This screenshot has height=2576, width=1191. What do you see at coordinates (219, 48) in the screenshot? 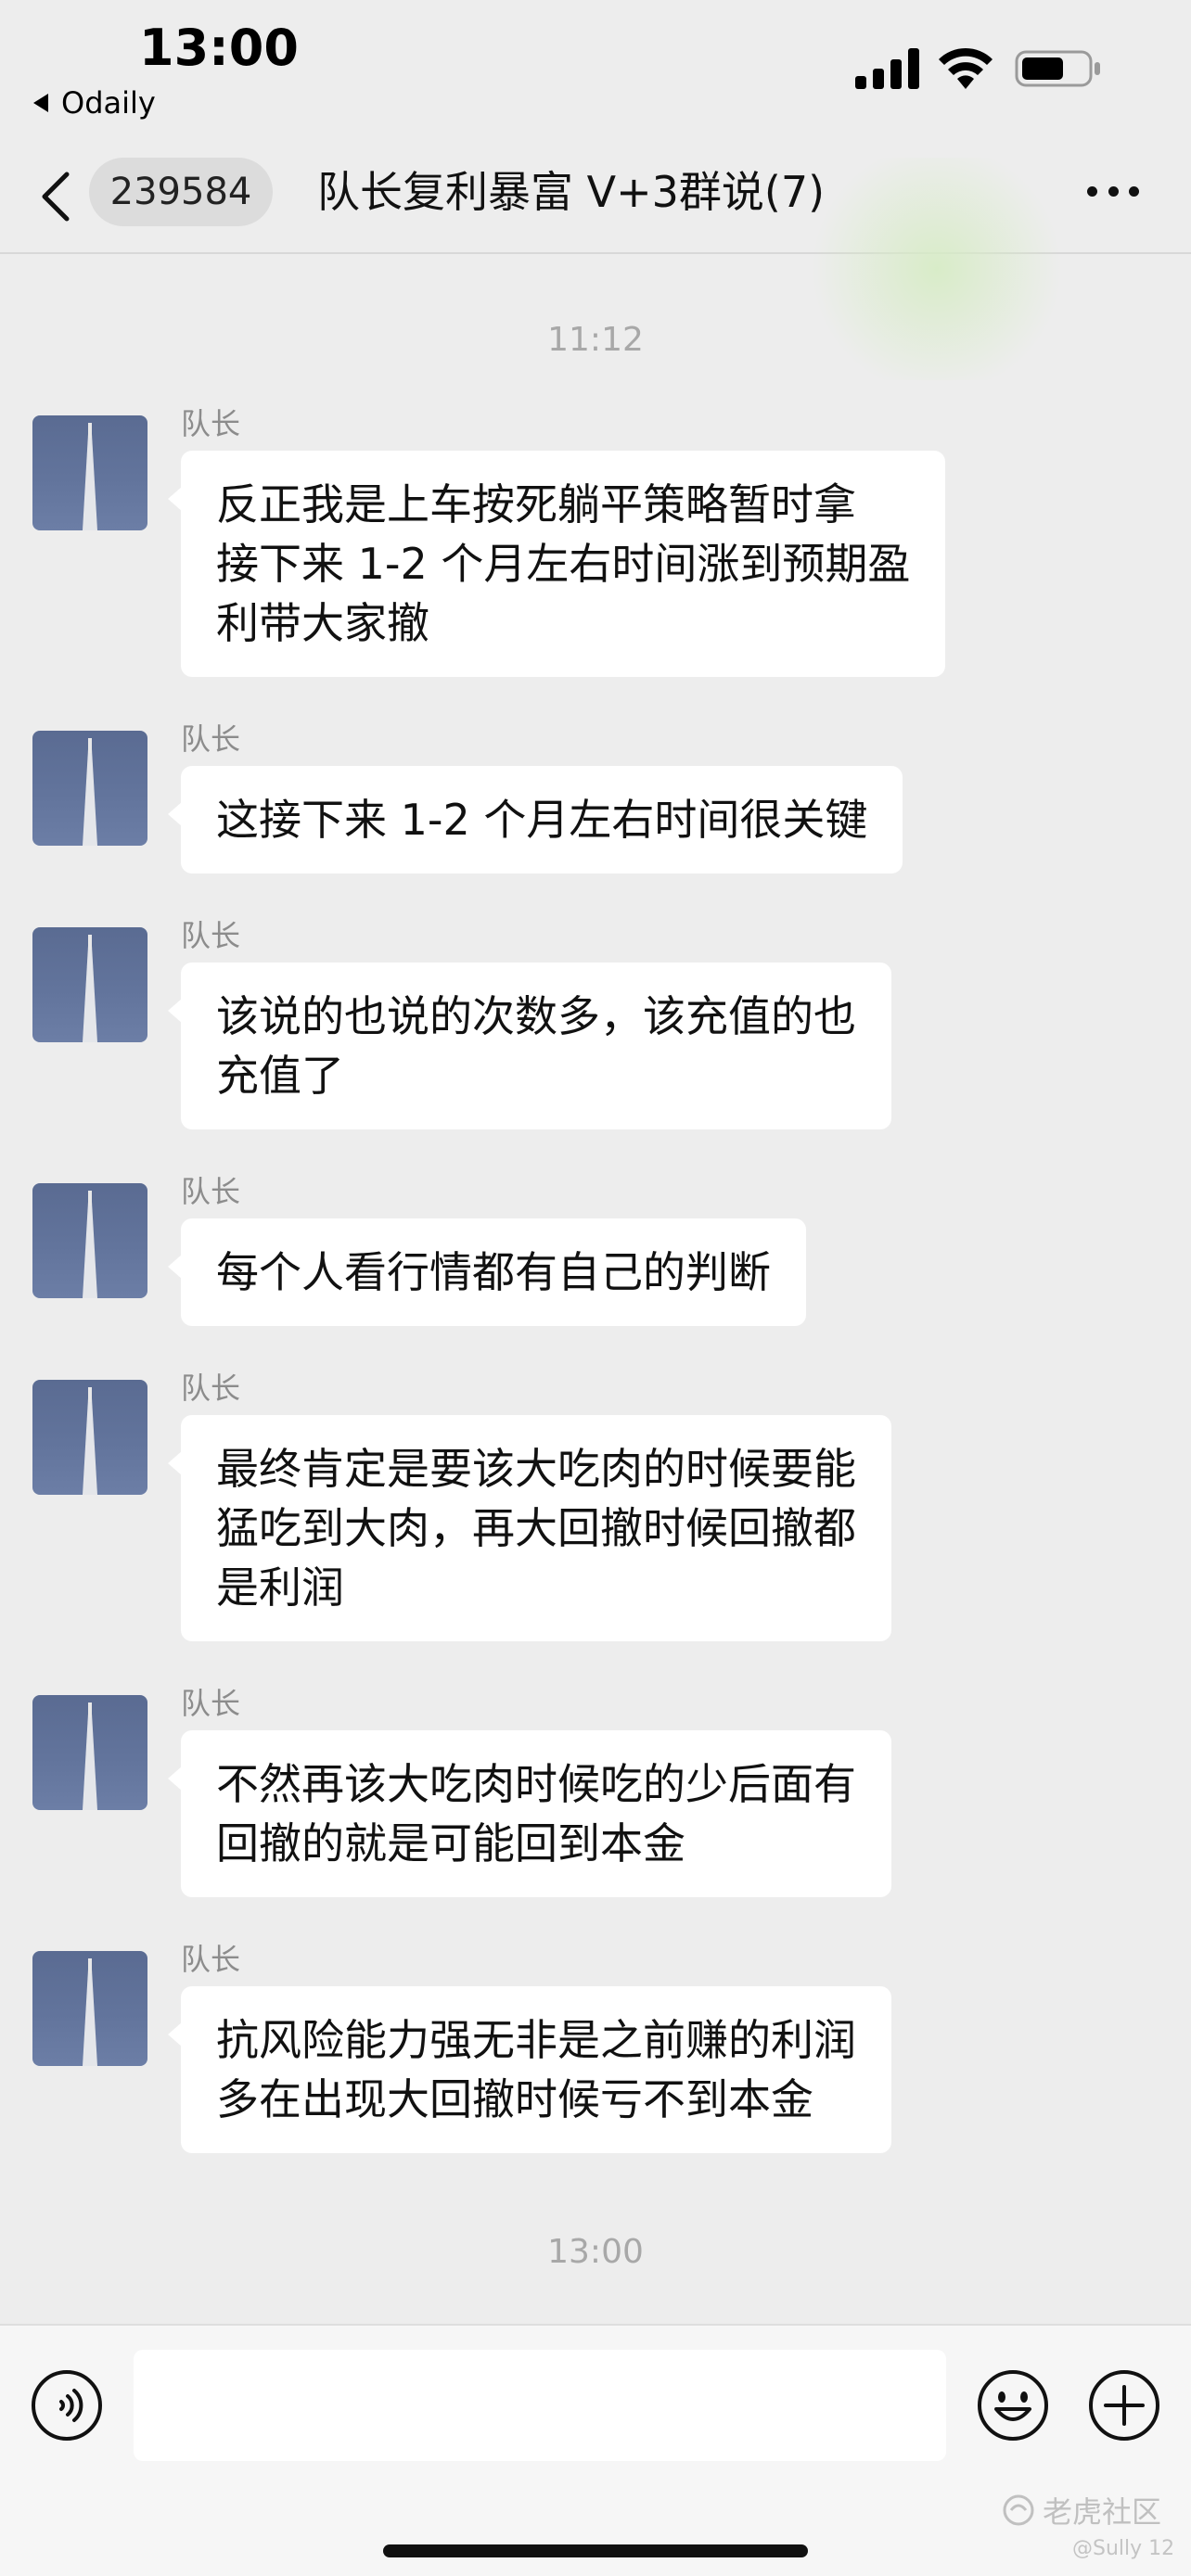
I see `status-time: 13:00` at bounding box center [219, 48].